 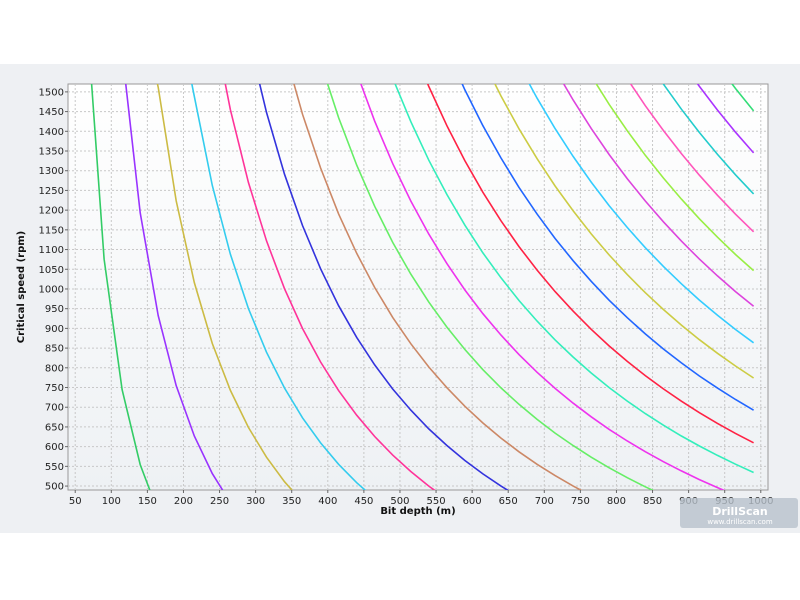 What do you see at coordinates (739, 522) in the screenshot?
I see `logo-url: www.drillscan.com` at bounding box center [739, 522].